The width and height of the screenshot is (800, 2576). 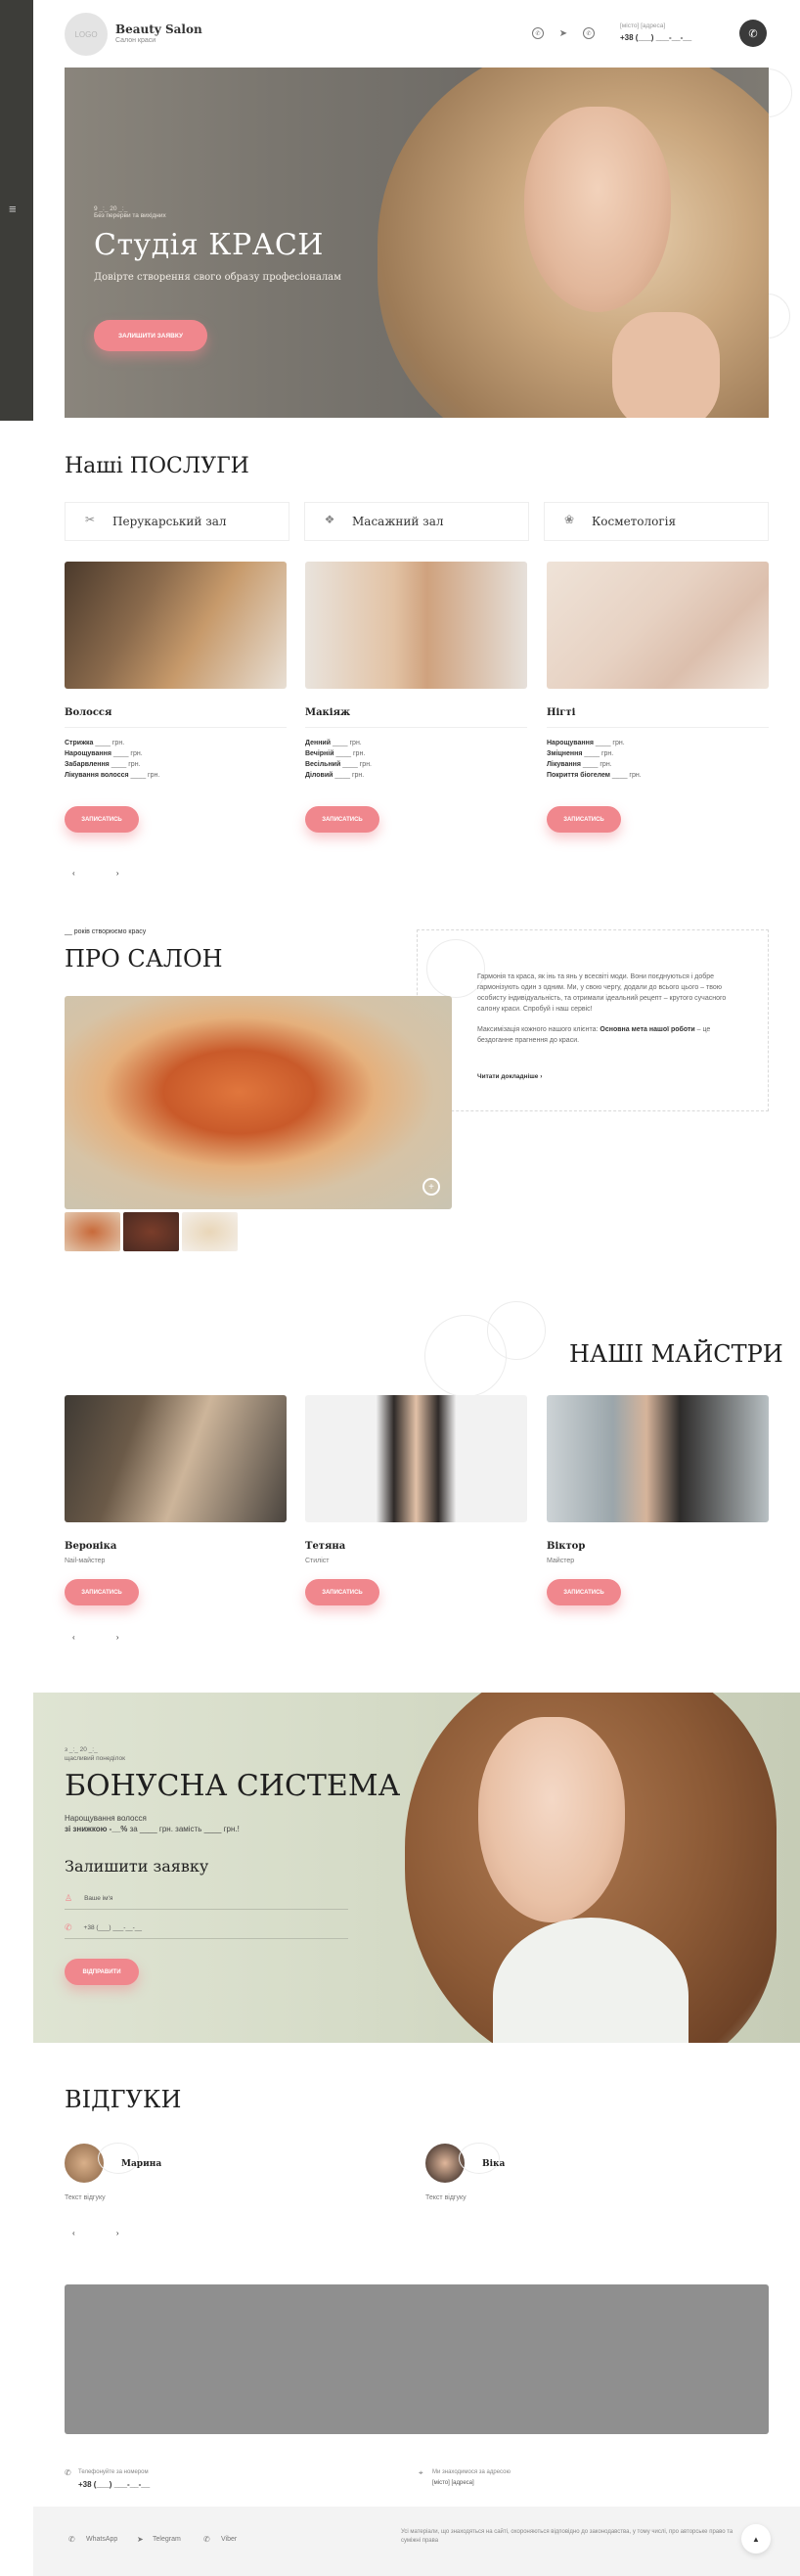 What do you see at coordinates (471, 2472) in the screenshot?
I see `address-label: Ми знаходимося за адресою` at bounding box center [471, 2472].